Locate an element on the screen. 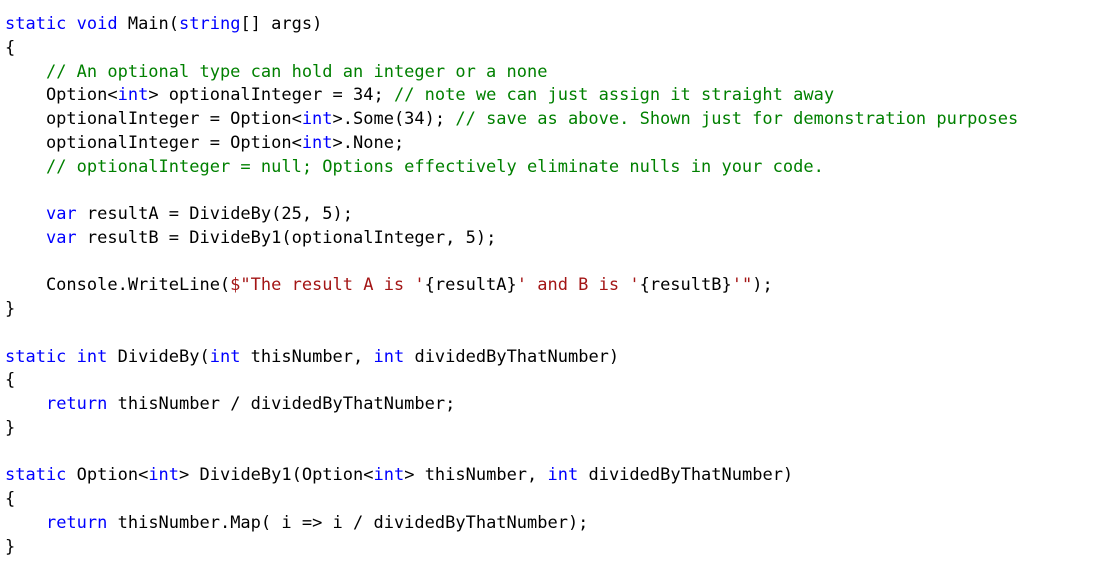 This screenshot has width=1119, height=582. keyword-token: static is located at coordinates (41, 475).